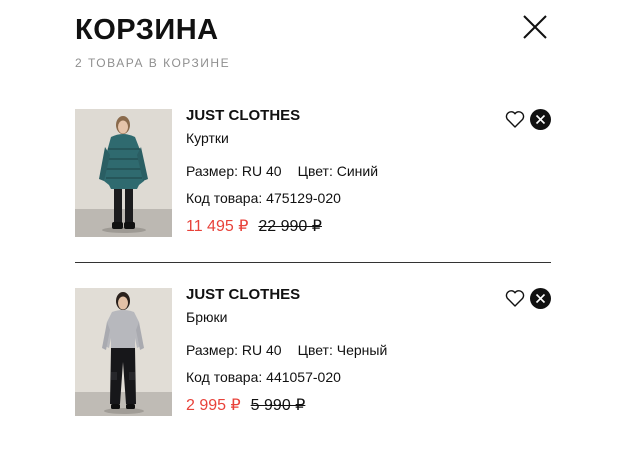  Describe the element at coordinates (290, 226) in the screenshot. I see `old-price: 22 990 ₽` at that location.